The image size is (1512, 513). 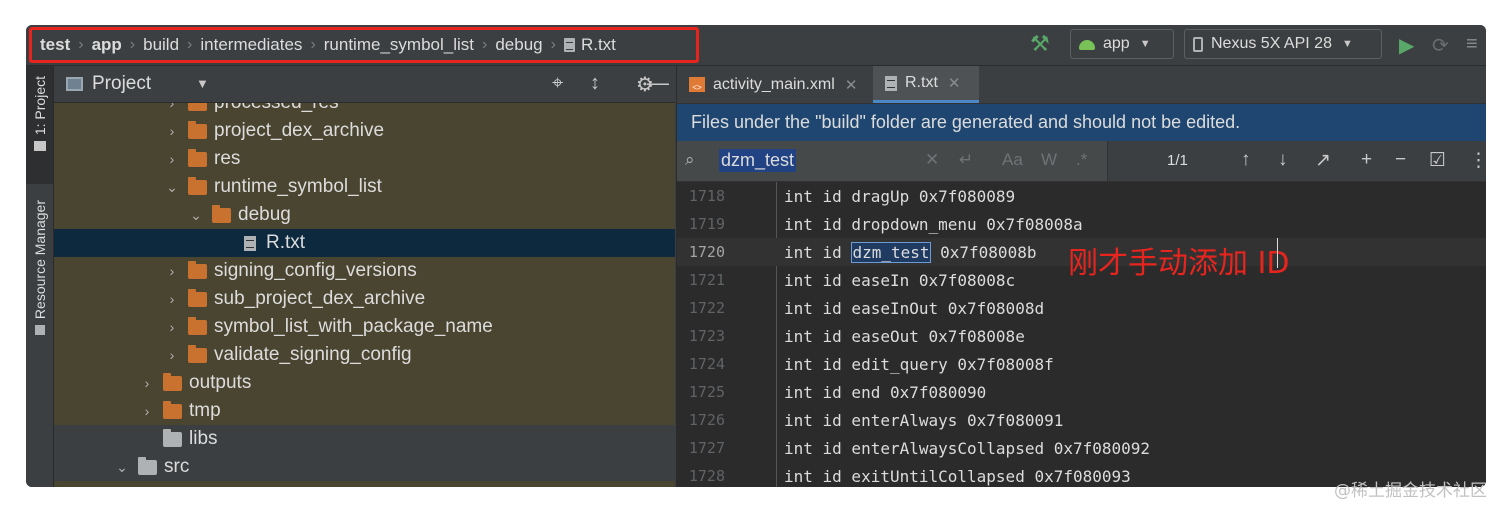 What do you see at coordinates (595, 83) in the screenshot?
I see `collapse-all-icon: ↕` at bounding box center [595, 83].